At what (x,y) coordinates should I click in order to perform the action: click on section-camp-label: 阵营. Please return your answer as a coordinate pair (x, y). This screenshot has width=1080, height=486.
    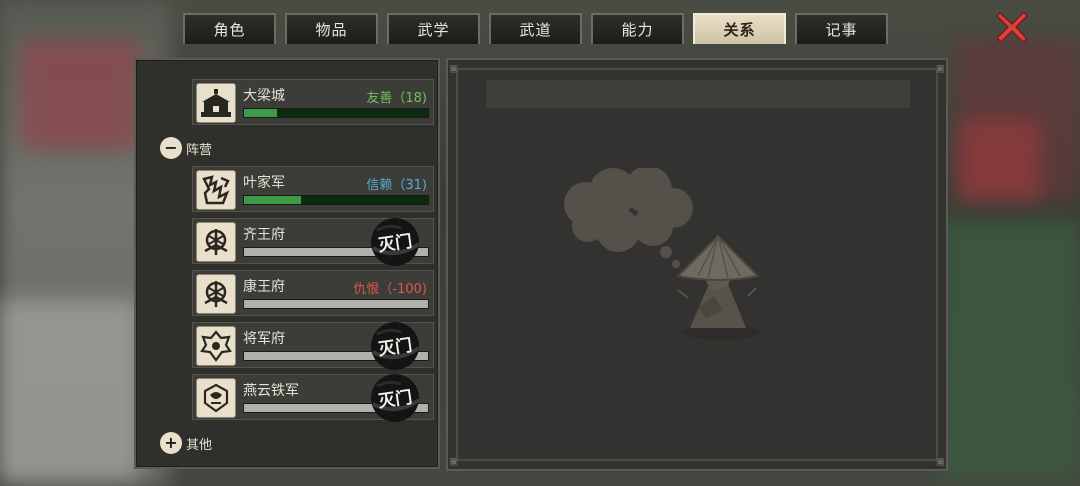
    Looking at the image, I should click on (199, 150).